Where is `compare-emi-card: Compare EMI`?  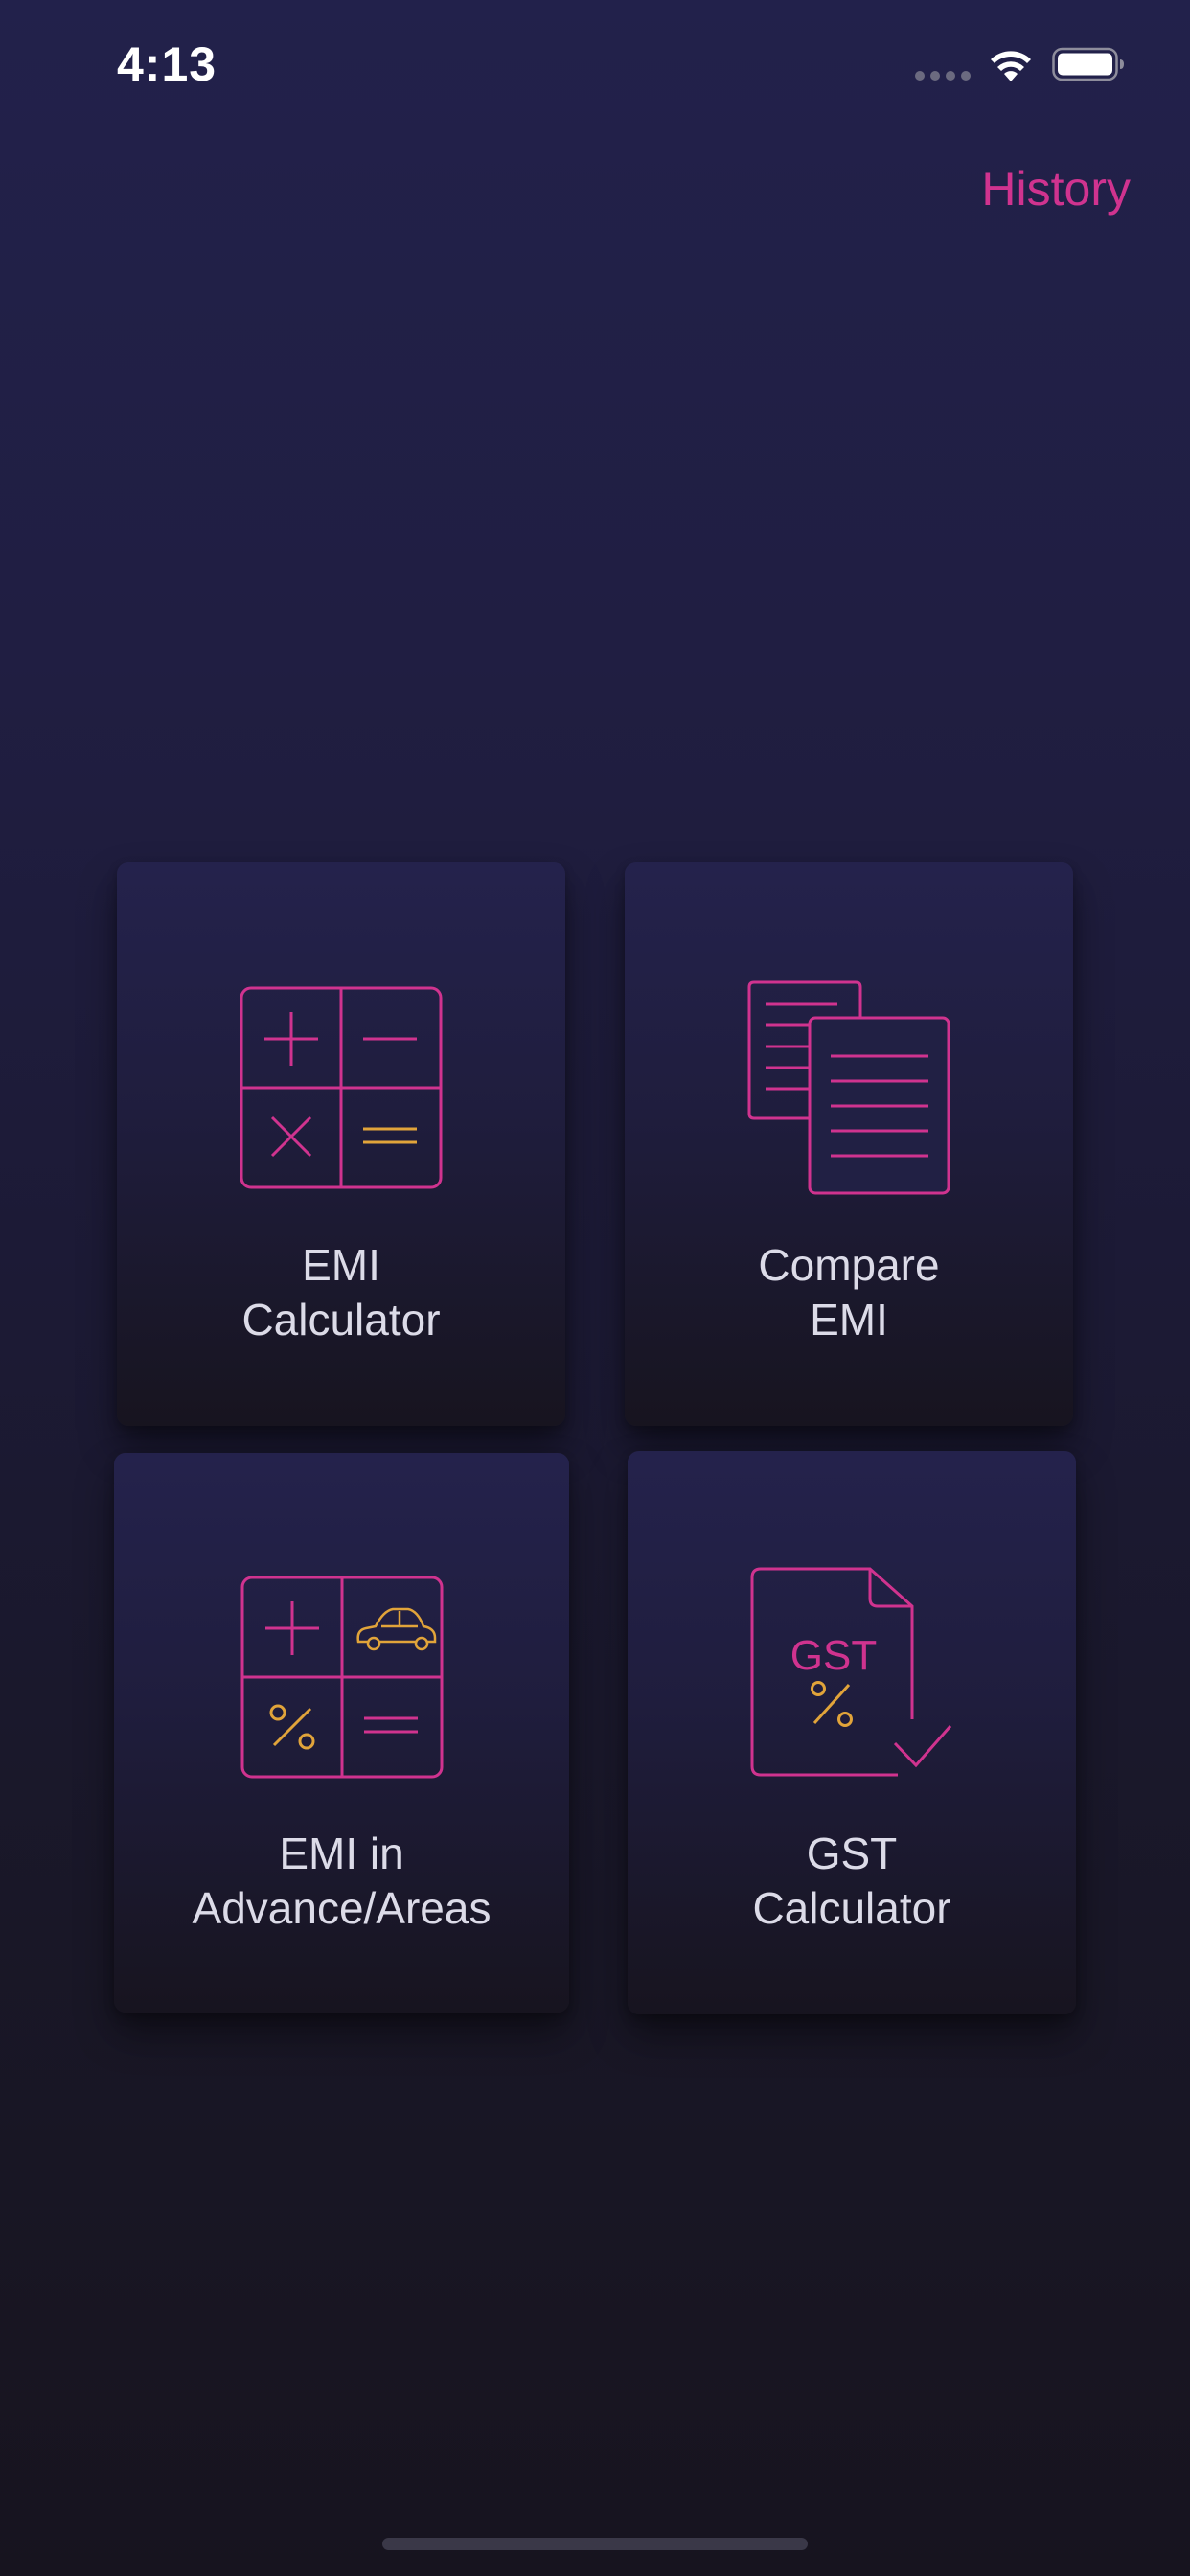 compare-emi-card: Compare EMI is located at coordinates (849, 1144).